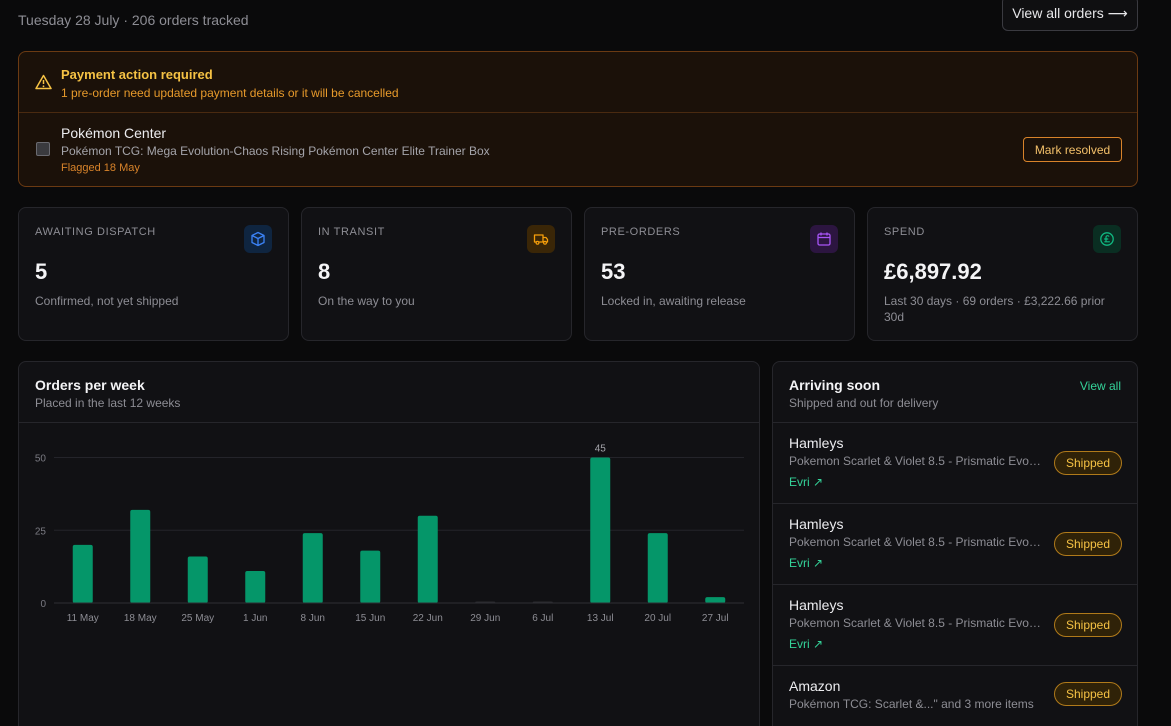  Describe the element at coordinates (933, 271) in the screenshot. I see `stat-value: £6,897.92` at that location.